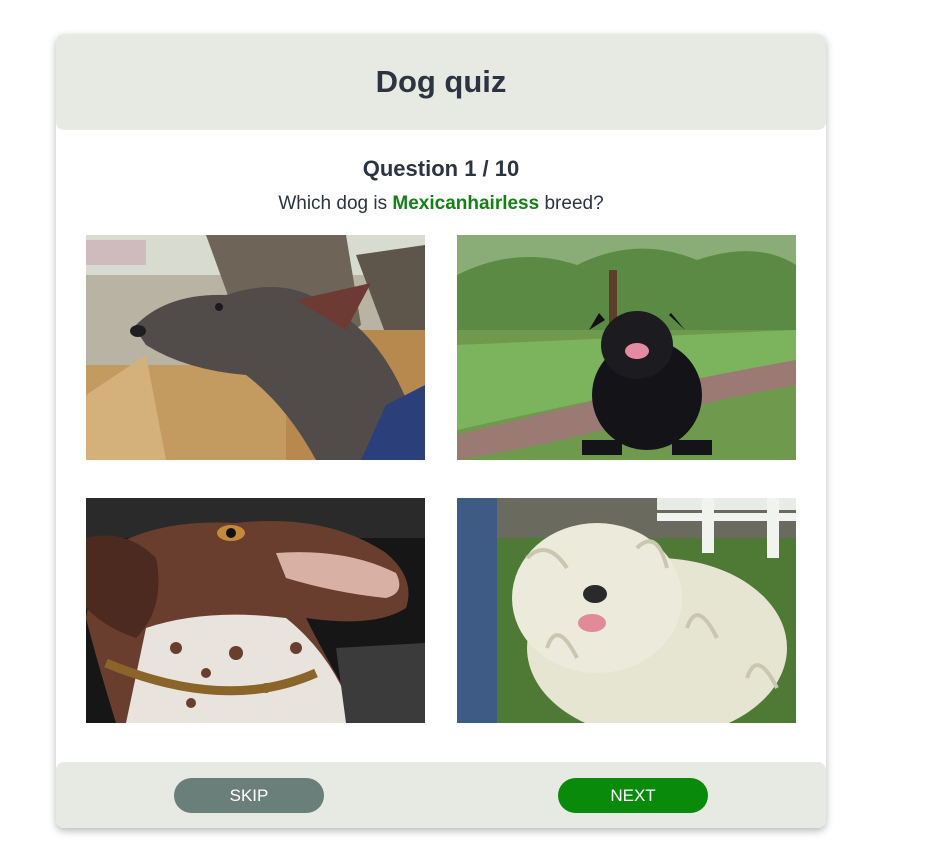 This screenshot has height=860, width=929. I want to click on next-button: NEXT, so click(633, 795).